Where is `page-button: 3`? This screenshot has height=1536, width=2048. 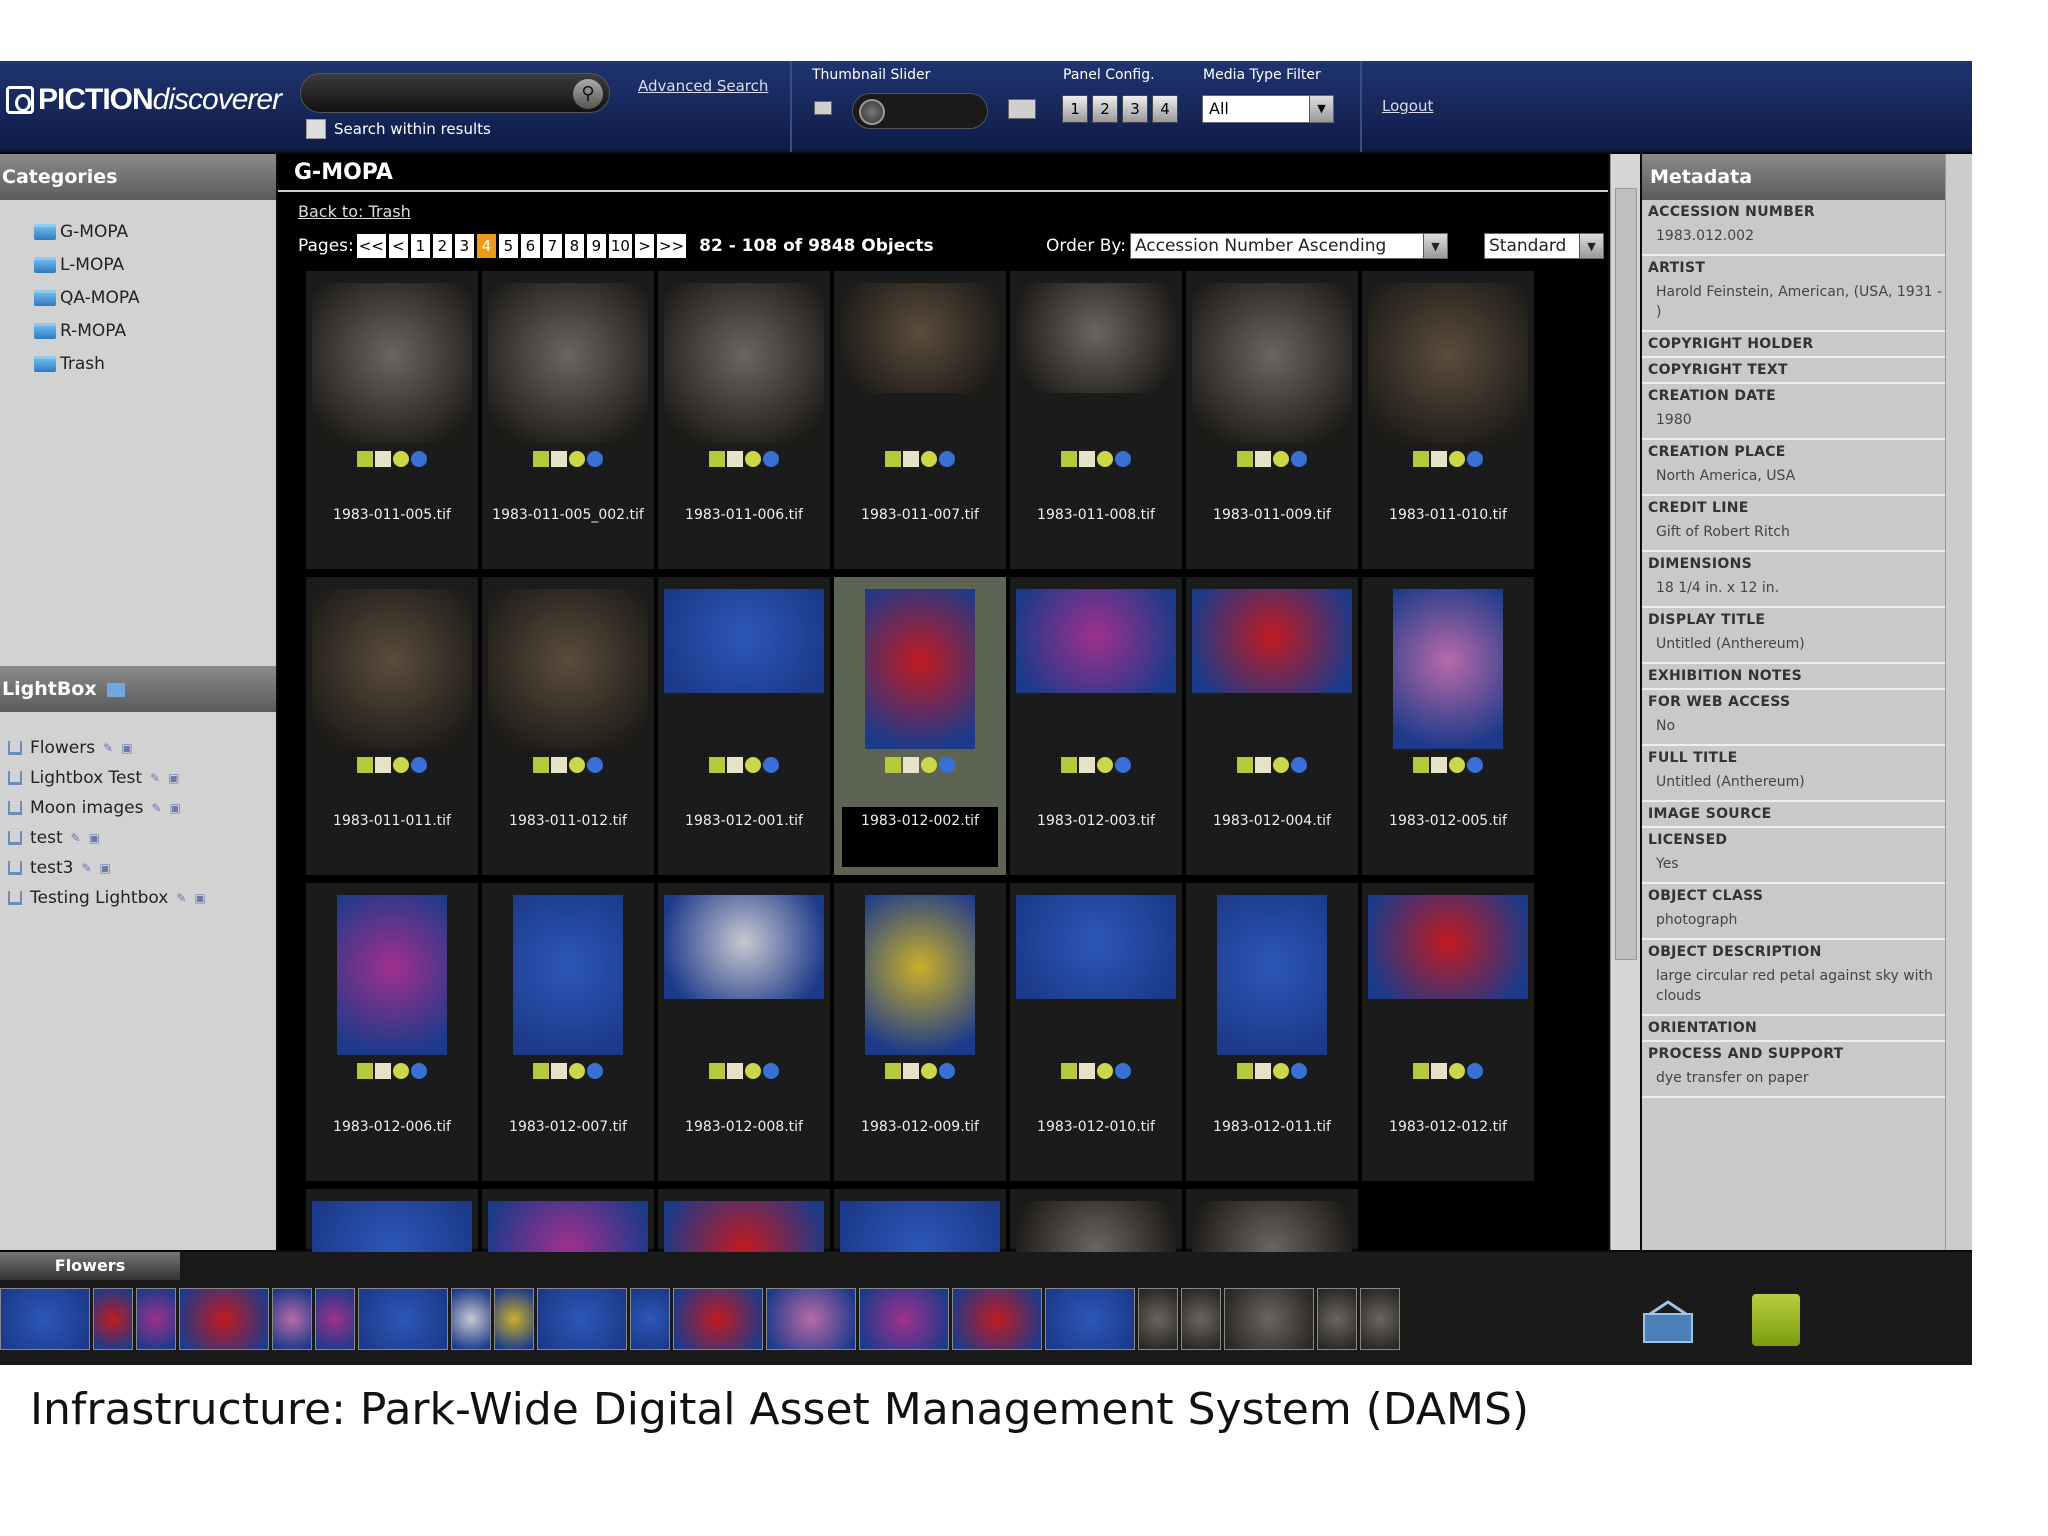
page-button: 3 is located at coordinates (464, 246).